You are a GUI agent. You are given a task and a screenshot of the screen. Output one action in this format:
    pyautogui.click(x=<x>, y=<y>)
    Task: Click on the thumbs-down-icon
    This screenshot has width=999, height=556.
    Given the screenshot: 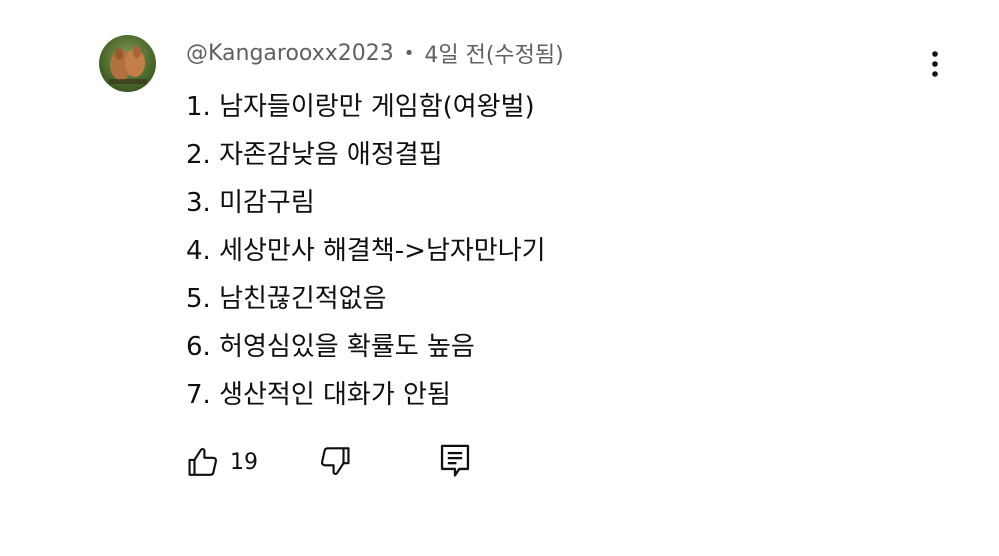 What is the action you would take?
    pyautogui.click(x=335, y=461)
    